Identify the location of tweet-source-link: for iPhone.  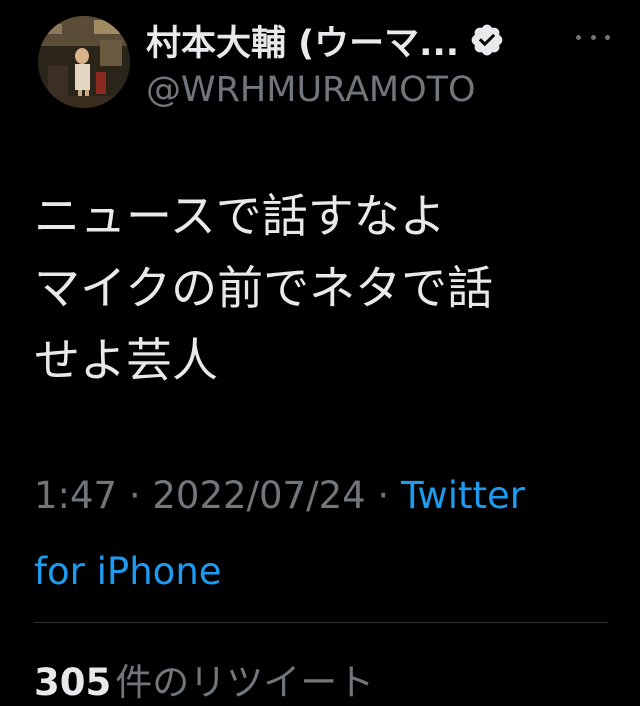
(128, 571).